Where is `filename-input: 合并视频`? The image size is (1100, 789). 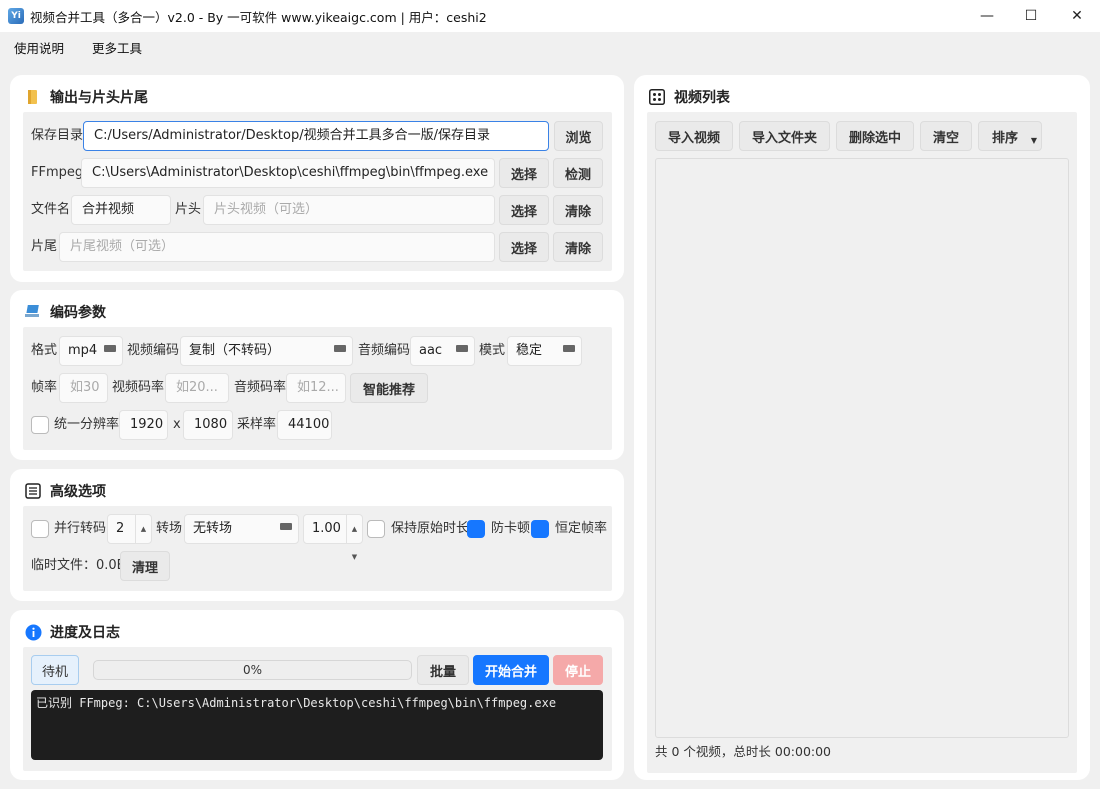
filename-input: 合并视频 is located at coordinates (121, 210).